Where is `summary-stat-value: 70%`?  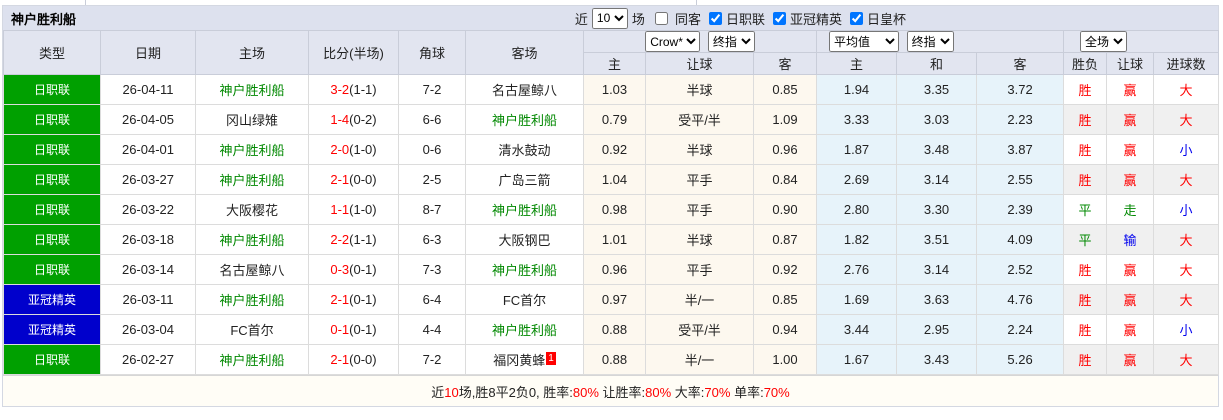 summary-stat-value: 70% is located at coordinates (776, 392).